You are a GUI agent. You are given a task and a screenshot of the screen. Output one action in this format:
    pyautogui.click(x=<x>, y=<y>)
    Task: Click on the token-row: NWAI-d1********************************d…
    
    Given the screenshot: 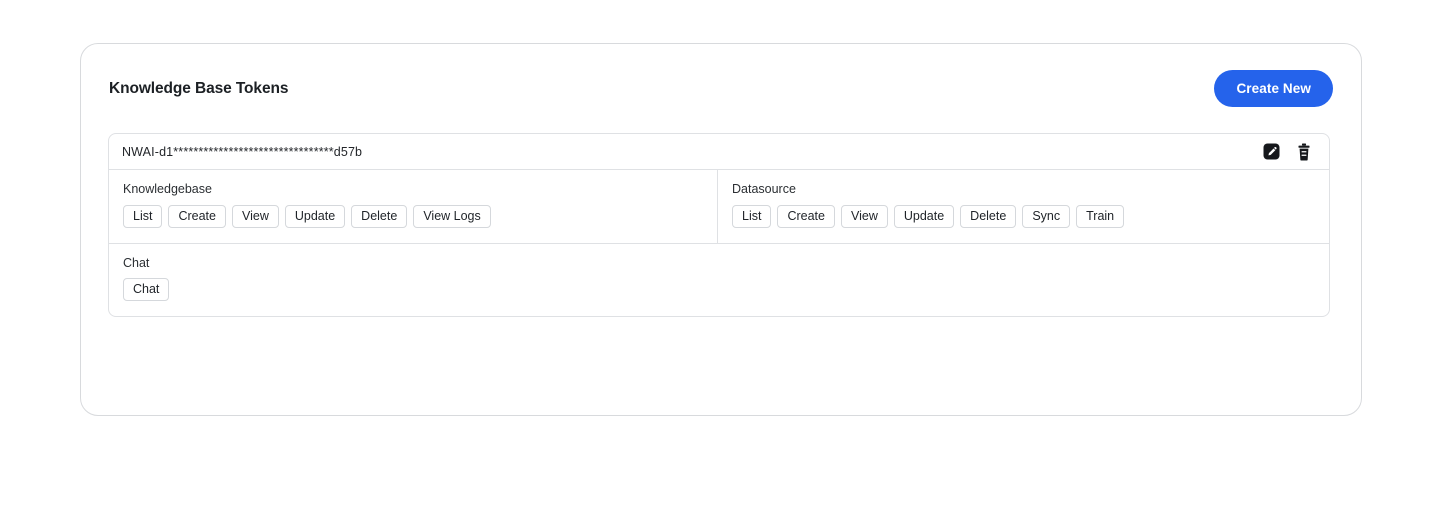 What is the action you would take?
    pyautogui.click(x=719, y=152)
    